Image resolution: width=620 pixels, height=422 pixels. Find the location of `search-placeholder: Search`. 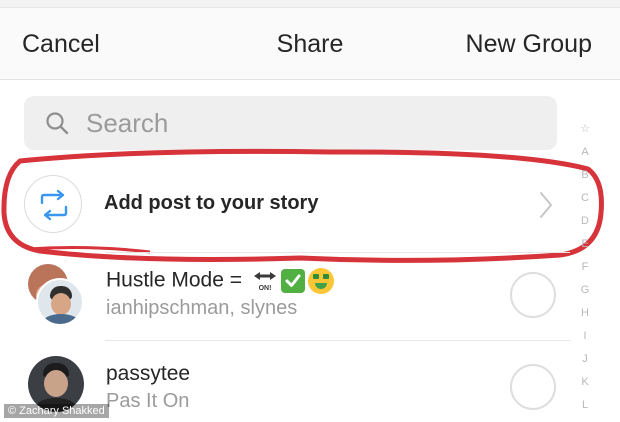

search-placeholder: Search is located at coordinates (127, 123).